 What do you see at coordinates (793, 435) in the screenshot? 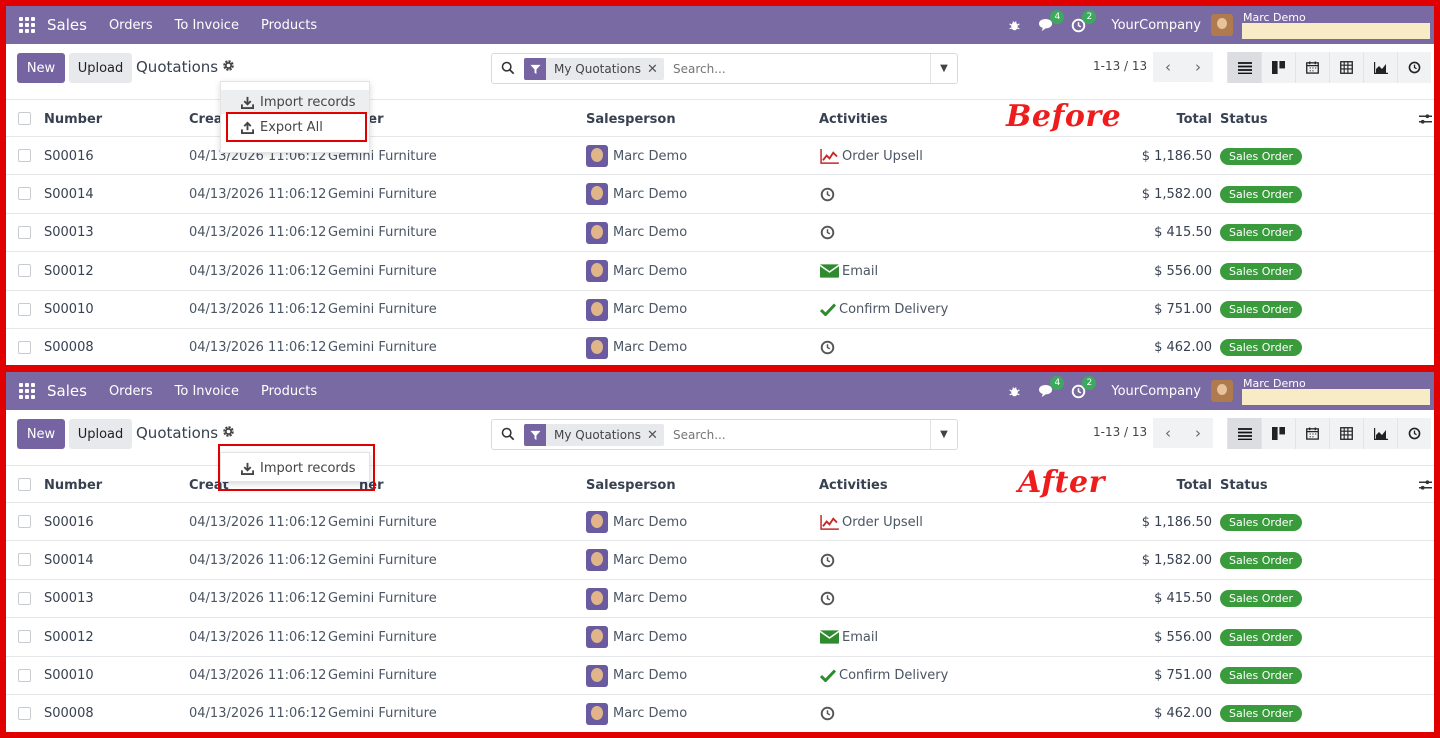
I see `search-input` at bounding box center [793, 435].